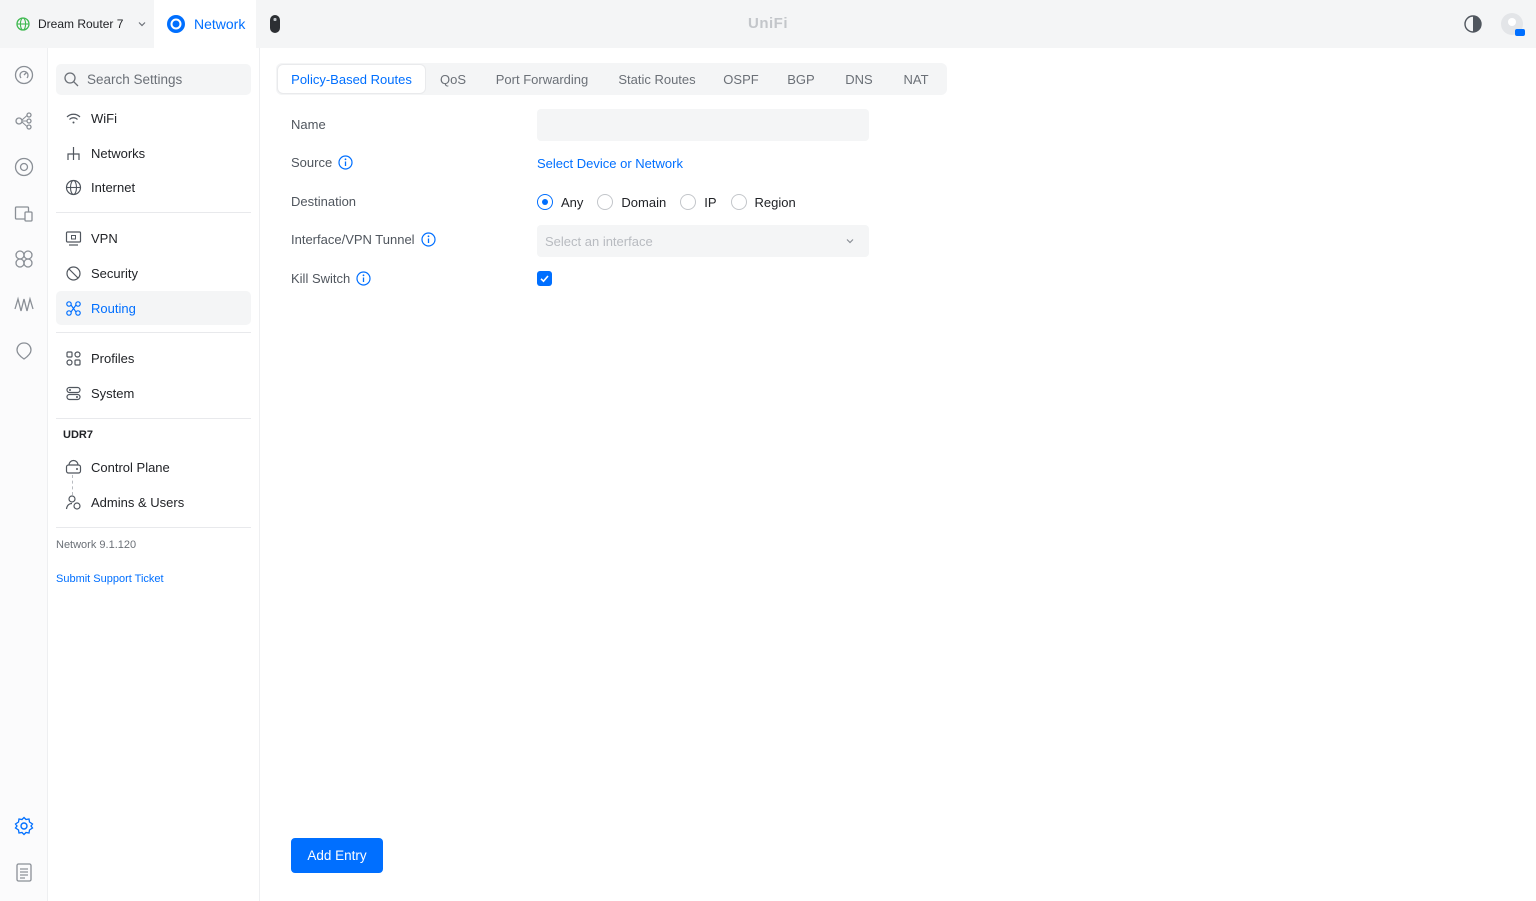 The image size is (1536, 901). Describe the element at coordinates (73, 393) in the screenshot. I see `system-icon` at that location.